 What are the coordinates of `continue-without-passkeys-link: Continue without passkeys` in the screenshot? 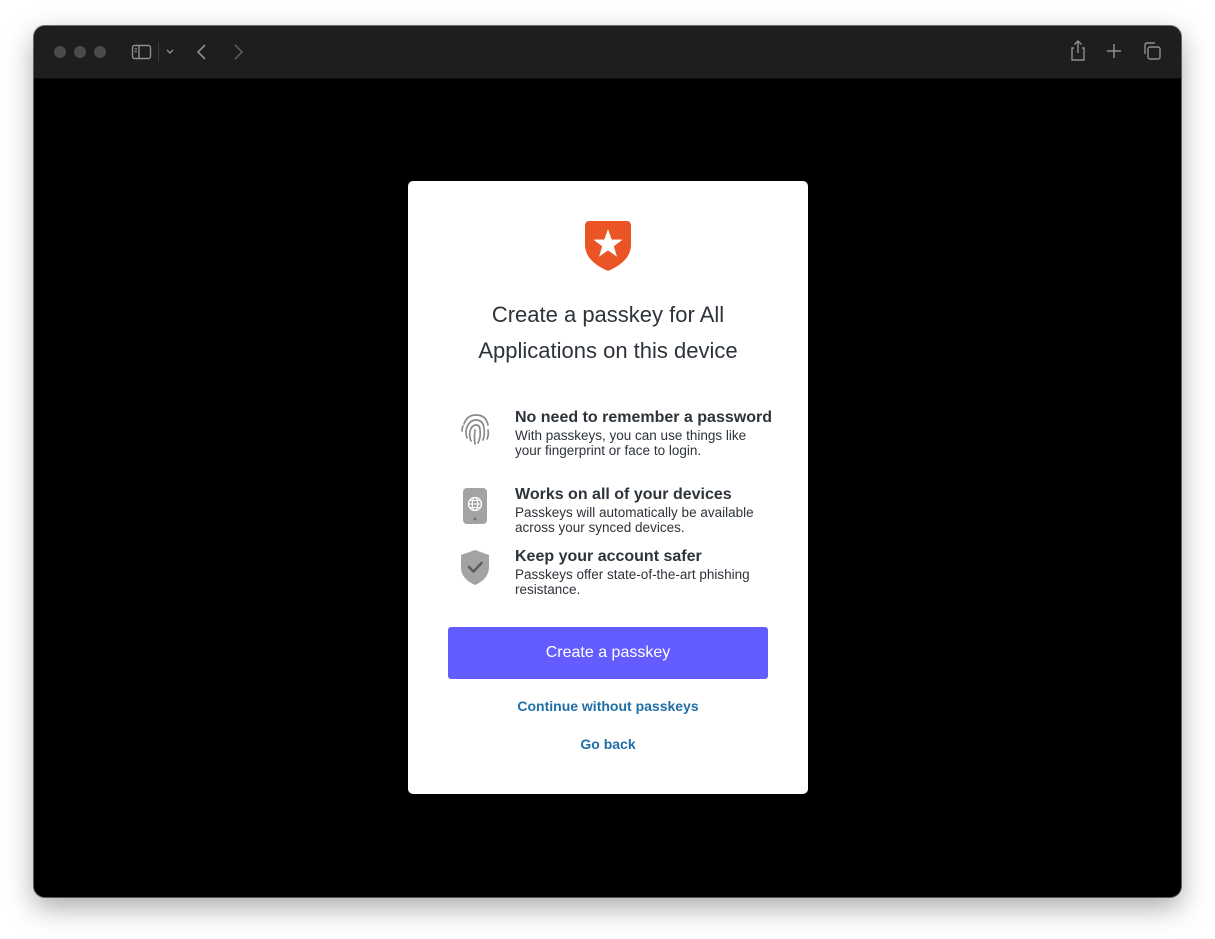 It's located at (608, 706).